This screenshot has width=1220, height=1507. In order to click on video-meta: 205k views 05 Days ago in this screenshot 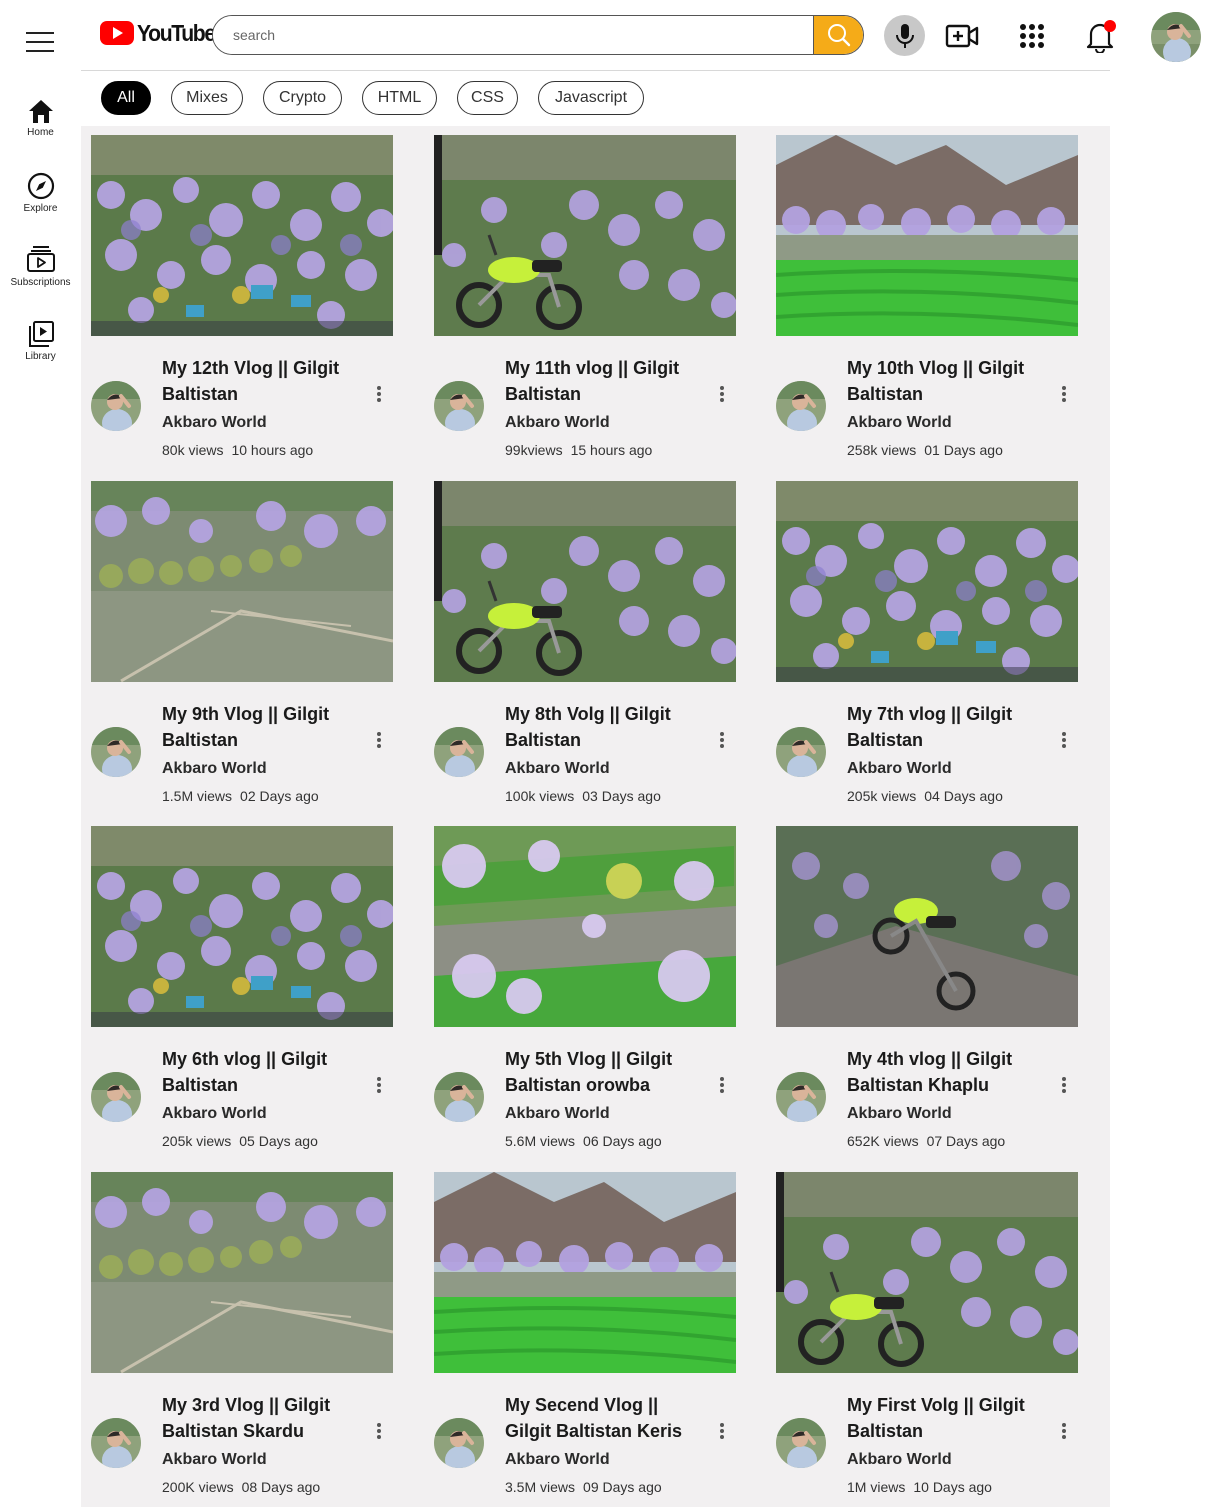, I will do `click(240, 1141)`.